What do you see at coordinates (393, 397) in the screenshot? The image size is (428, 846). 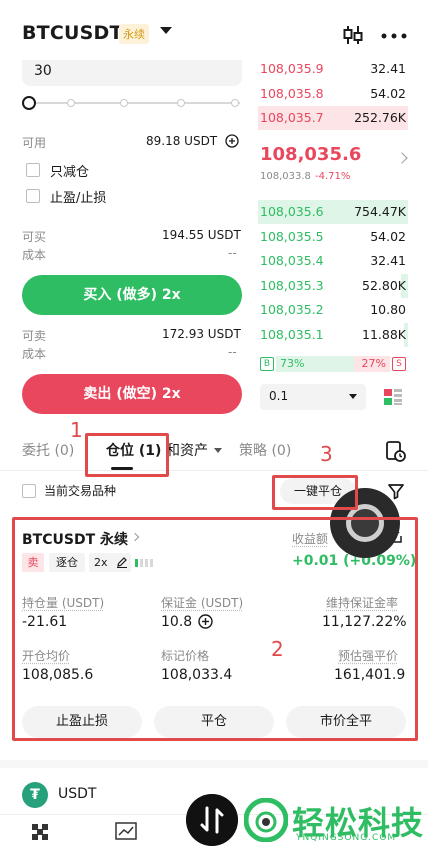 I see `orderbook-layout-icon` at bounding box center [393, 397].